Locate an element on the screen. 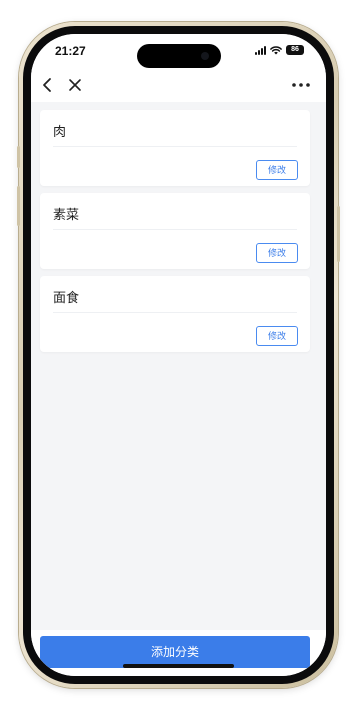 This screenshot has height=703, width=353. category-card: 肉 修改 is located at coordinates (175, 148).